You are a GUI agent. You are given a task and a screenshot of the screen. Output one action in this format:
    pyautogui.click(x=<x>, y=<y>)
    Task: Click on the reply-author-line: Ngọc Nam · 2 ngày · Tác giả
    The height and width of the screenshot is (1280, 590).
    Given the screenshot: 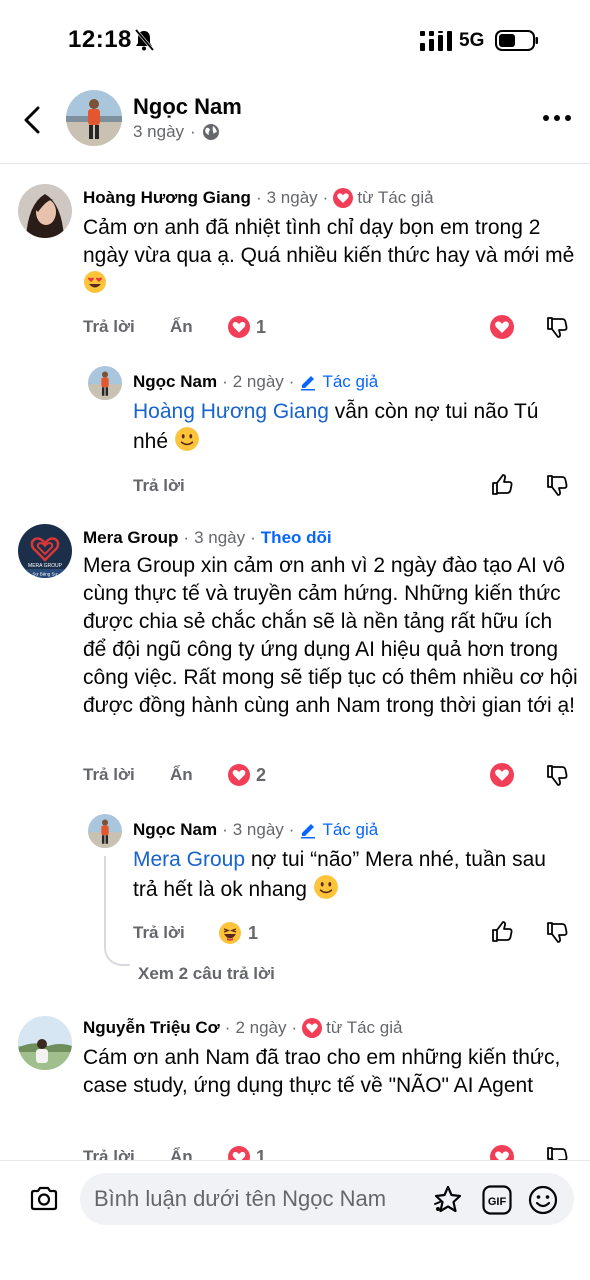 What is the action you would take?
    pyautogui.click(x=256, y=382)
    